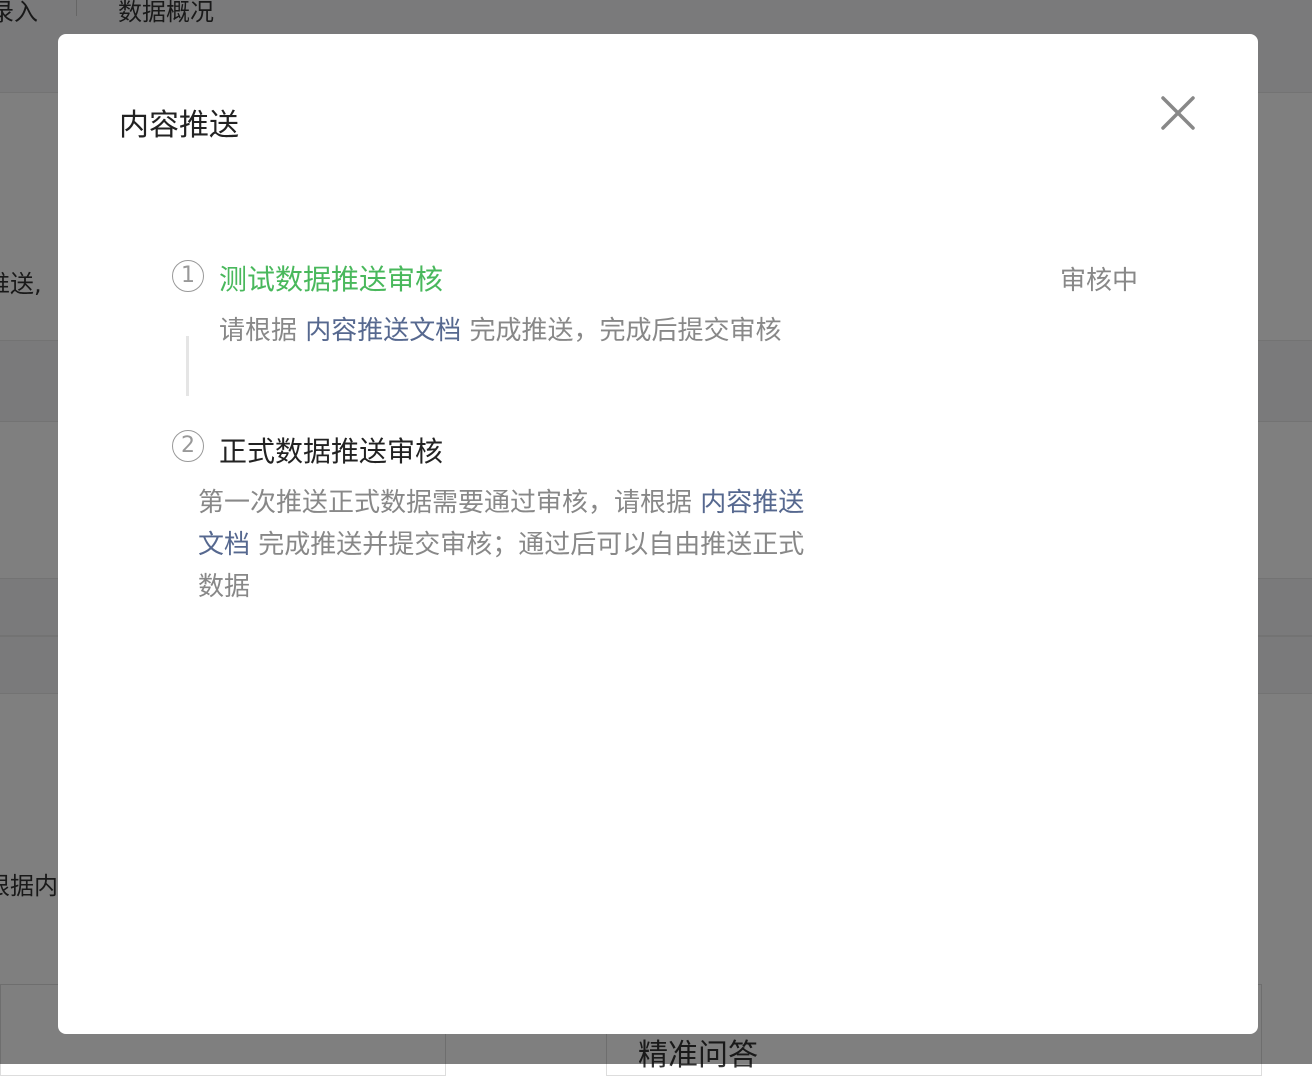 The height and width of the screenshot is (1076, 1312). I want to click on step-1-number: 1, so click(188, 276).